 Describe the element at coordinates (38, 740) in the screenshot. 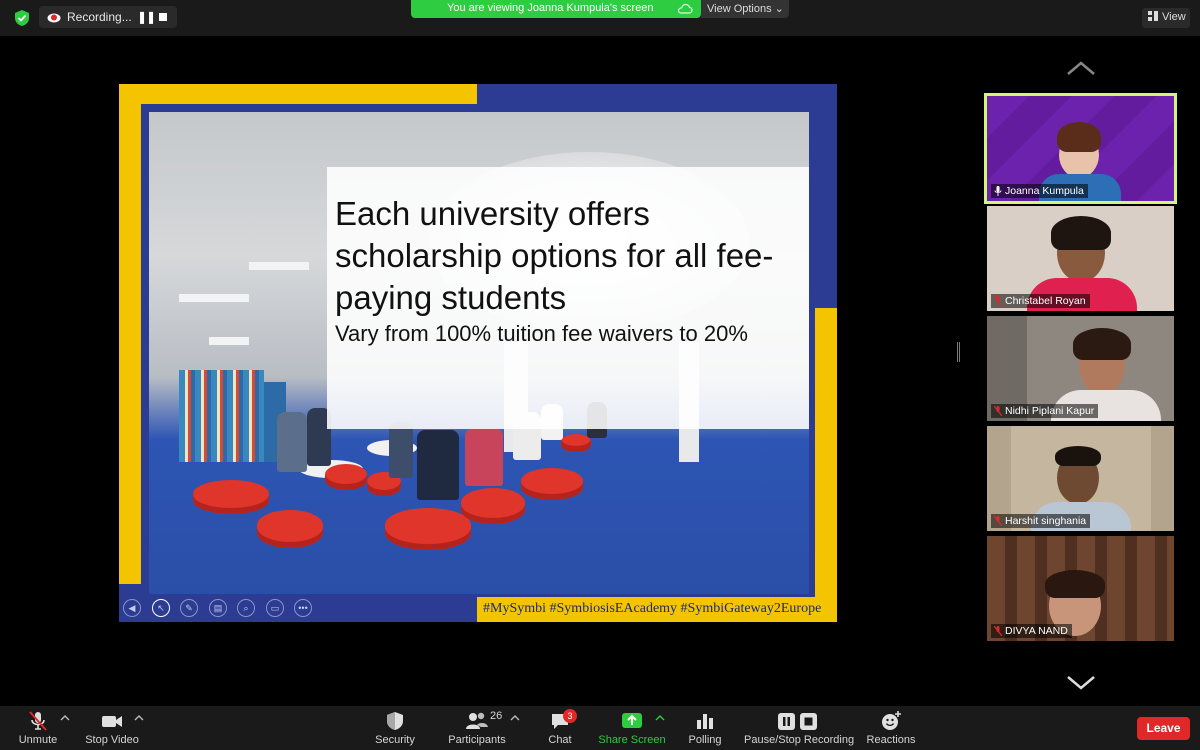

I see `unmute-label: Unmute` at that location.